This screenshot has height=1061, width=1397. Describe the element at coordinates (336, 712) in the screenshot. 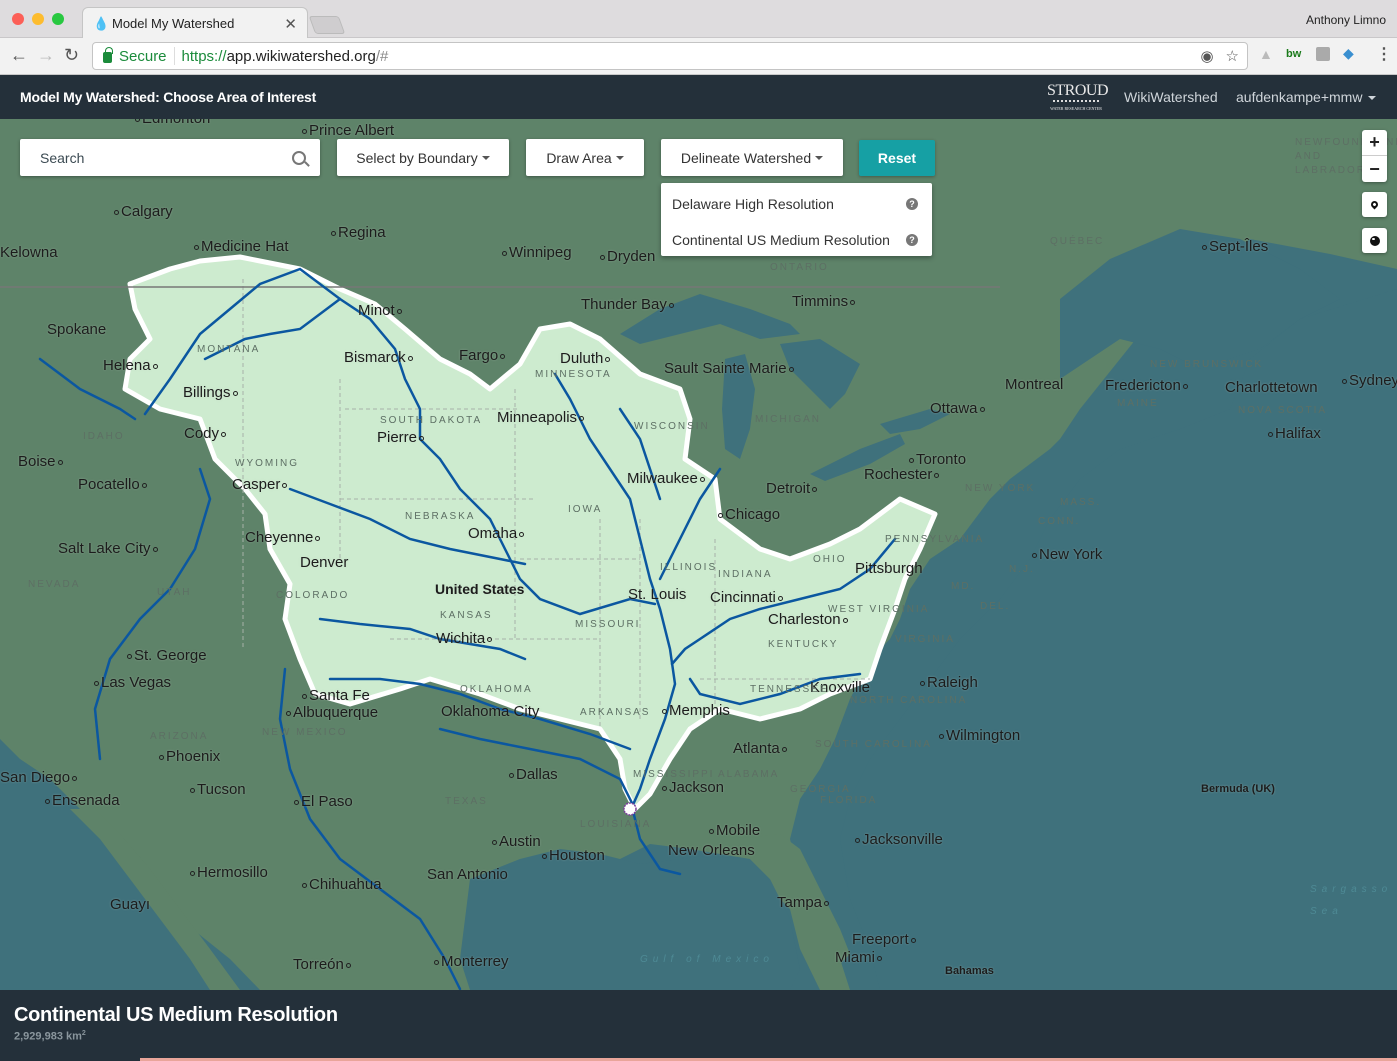

I see `label-text: Albuquerque` at that location.